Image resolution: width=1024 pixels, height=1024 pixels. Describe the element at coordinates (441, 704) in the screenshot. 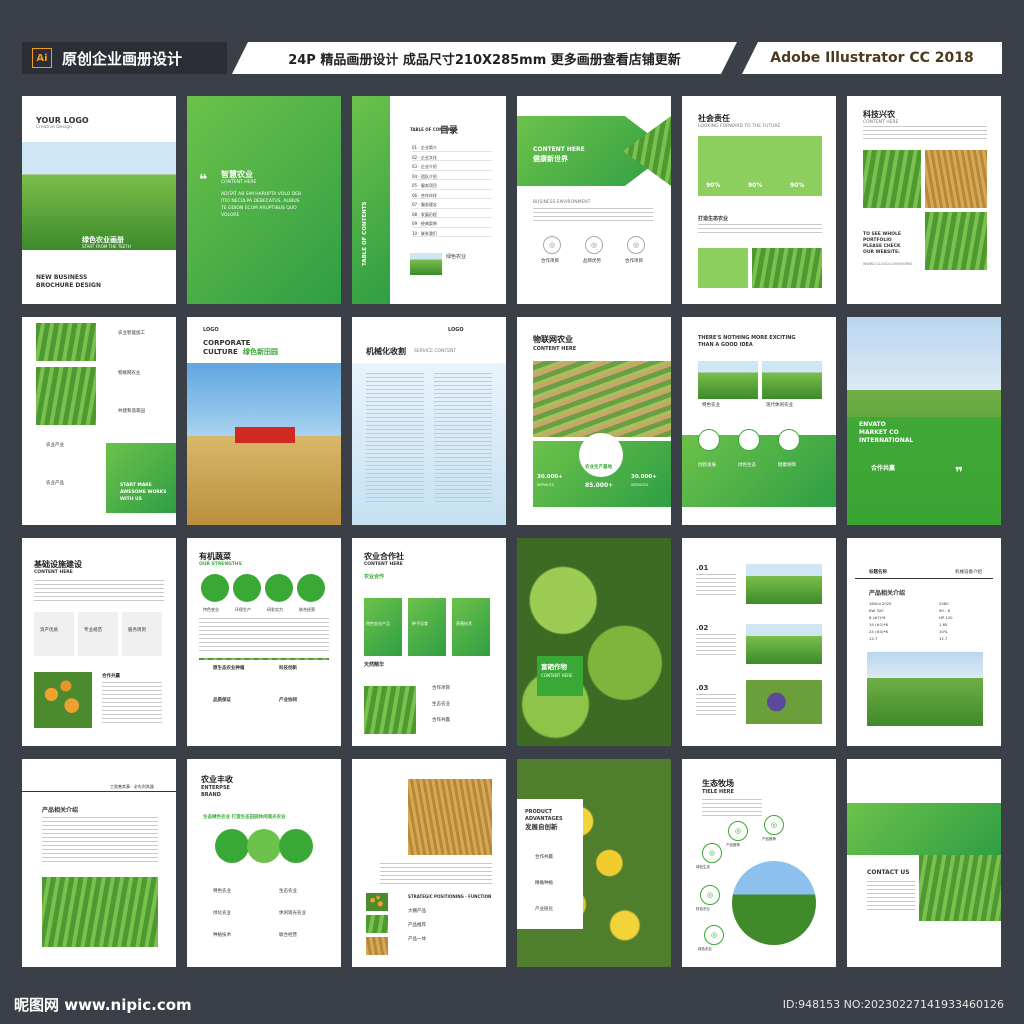

I see `p15-list-2: 生态农业` at that location.